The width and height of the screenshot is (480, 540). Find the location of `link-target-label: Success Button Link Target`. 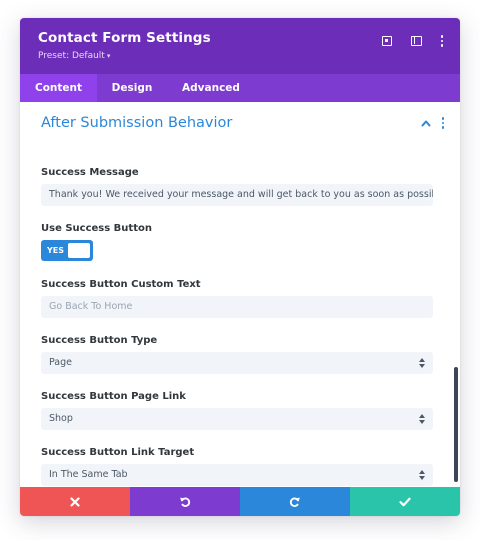

link-target-label: Success Button Link Target is located at coordinates (118, 452).